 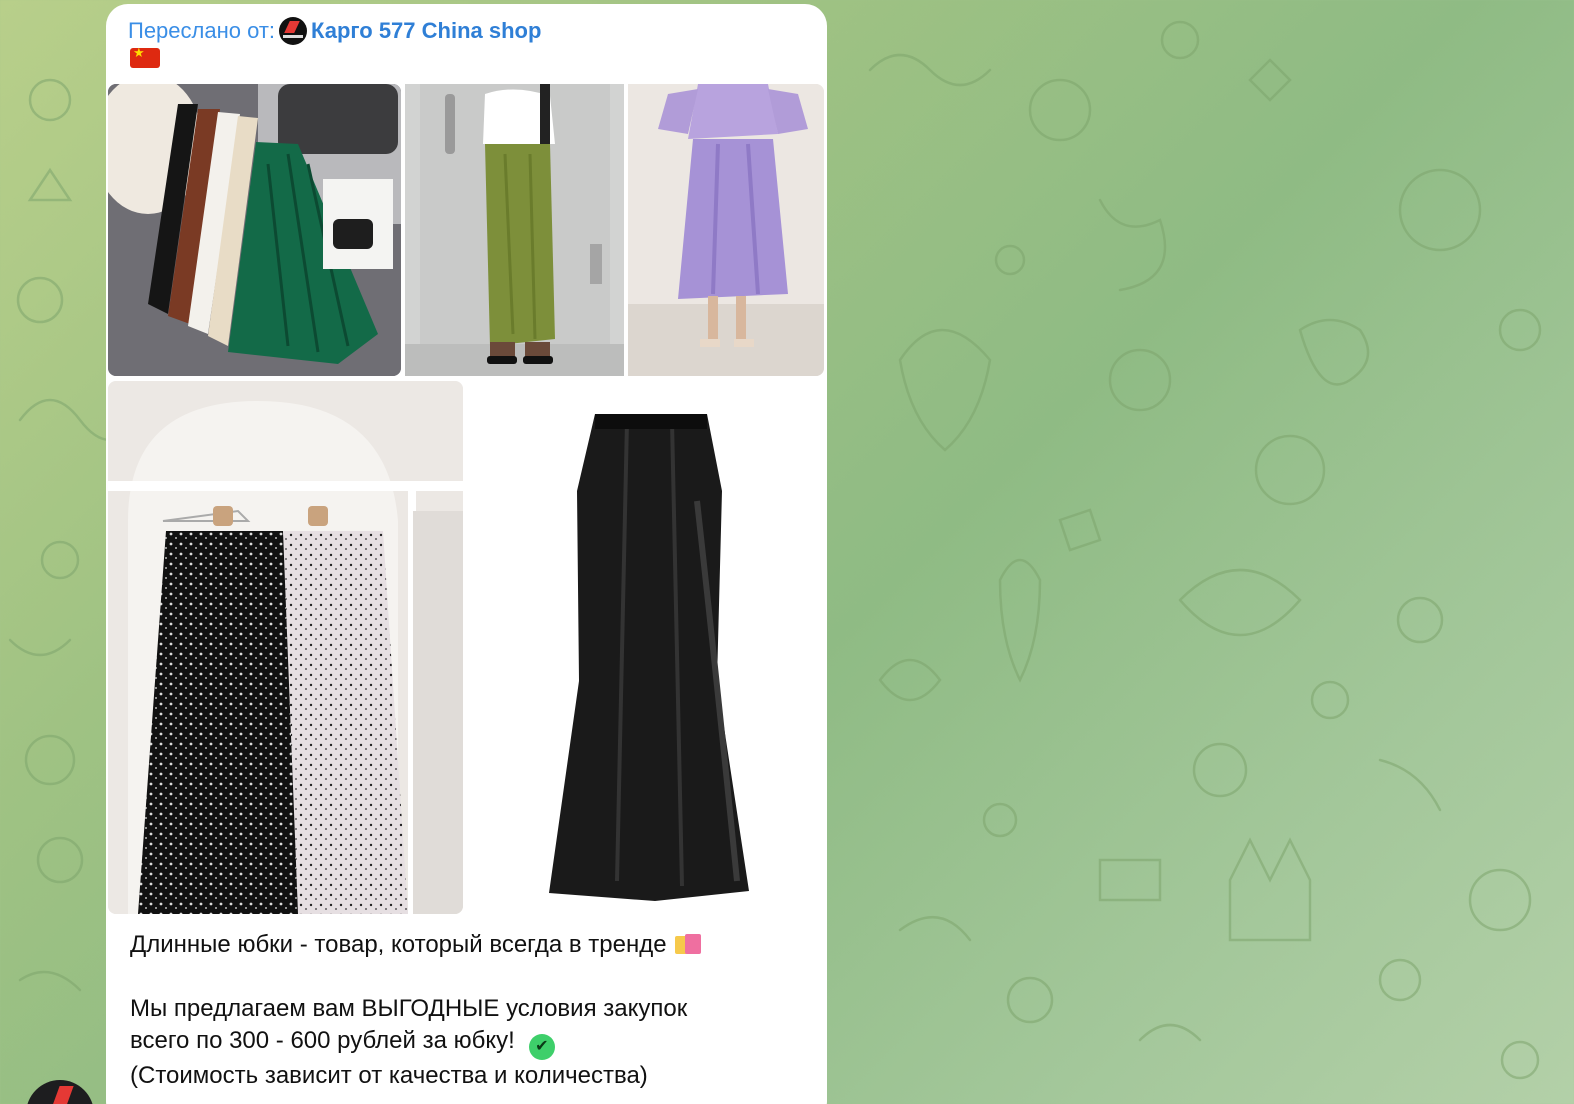 What do you see at coordinates (293, 31) in the screenshot?
I see `channel-avatar-icon` at bounding box center [293, 31].